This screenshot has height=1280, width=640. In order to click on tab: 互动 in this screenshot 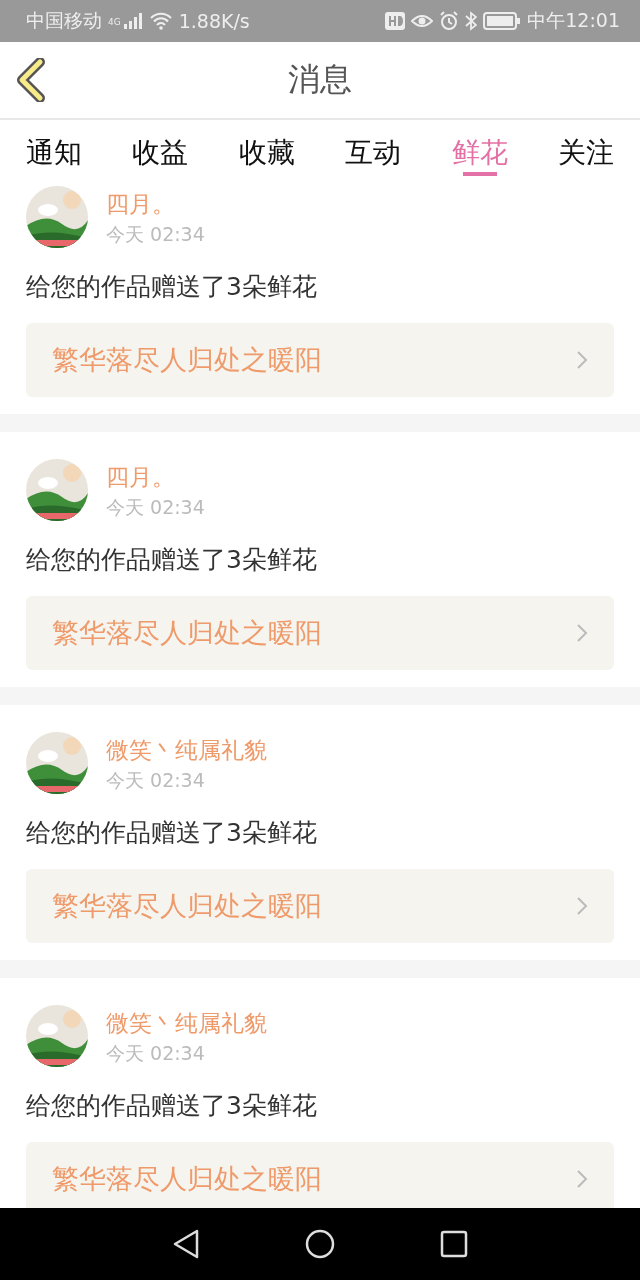, I will do `click(373, 150)`.